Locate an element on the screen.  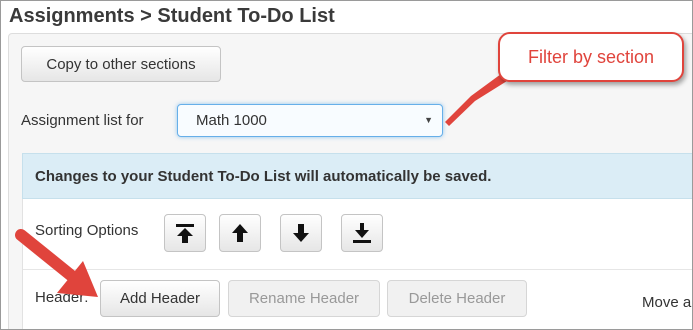
section-select-value: Math 1000 is located at coordinates (231, 120).